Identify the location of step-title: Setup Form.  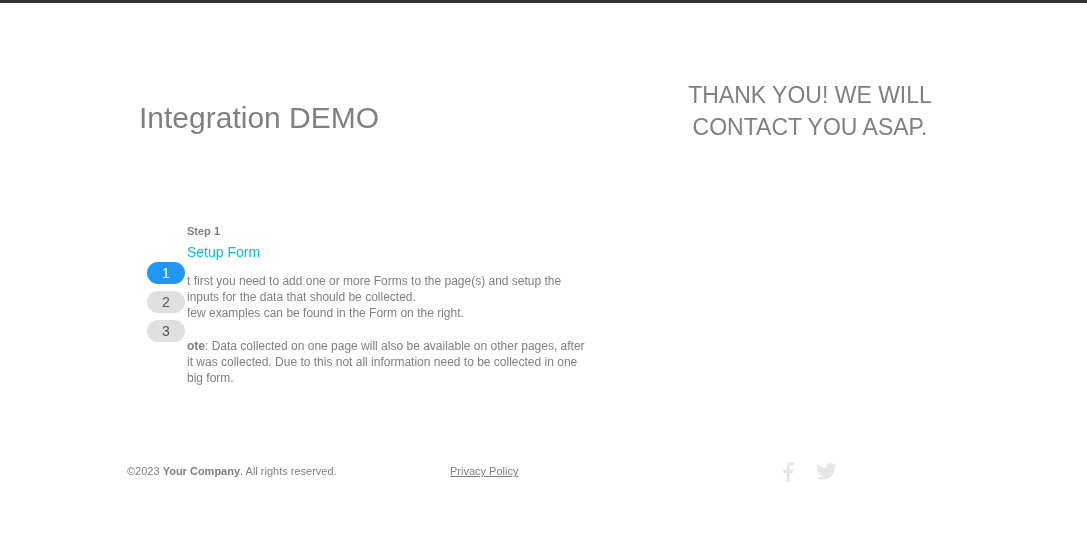
(224, 252).